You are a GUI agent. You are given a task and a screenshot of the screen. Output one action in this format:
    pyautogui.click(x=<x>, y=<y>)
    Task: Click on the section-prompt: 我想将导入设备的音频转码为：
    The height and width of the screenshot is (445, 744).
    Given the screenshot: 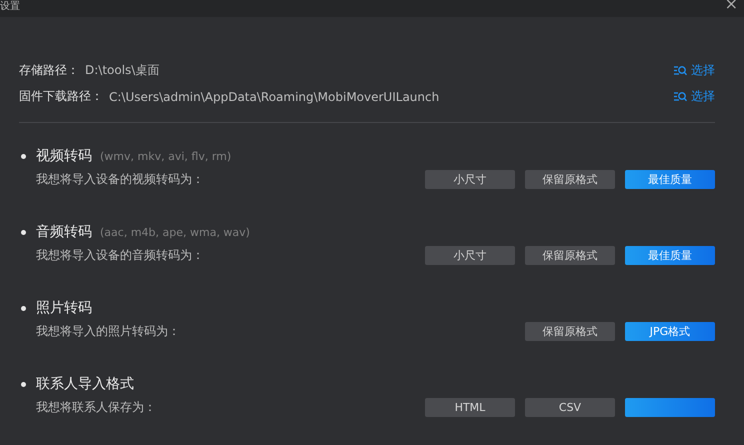 What is the action you would take?
    pyautogui.click(x=120, y=255)
    